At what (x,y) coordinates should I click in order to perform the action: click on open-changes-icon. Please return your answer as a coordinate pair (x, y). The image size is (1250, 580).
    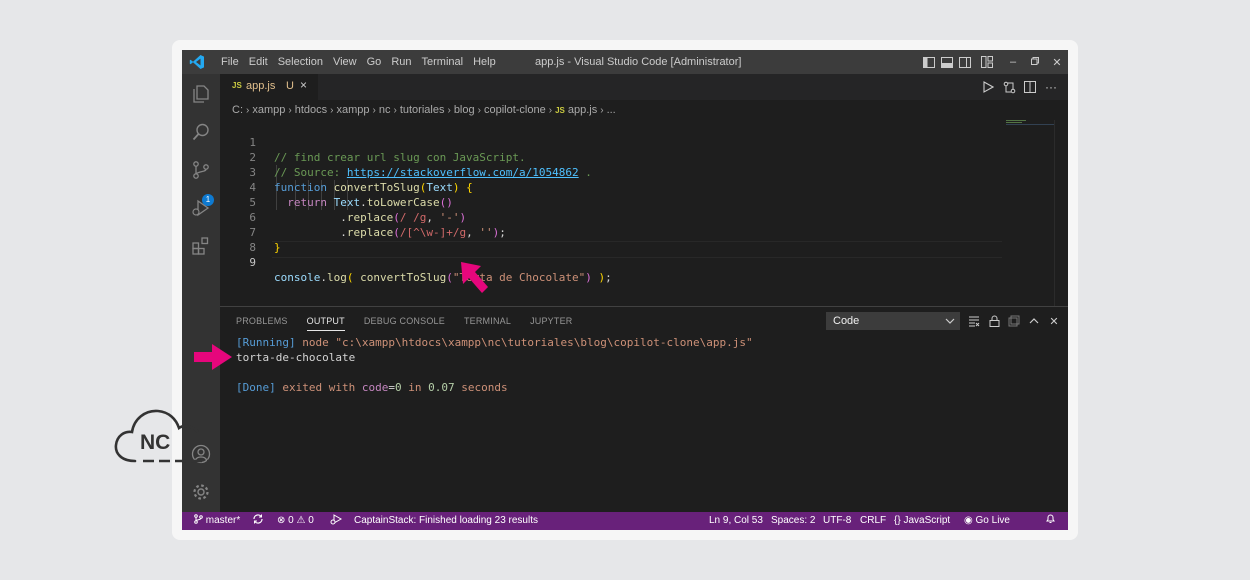
    Looking at the image, I should click on (1009, 87).